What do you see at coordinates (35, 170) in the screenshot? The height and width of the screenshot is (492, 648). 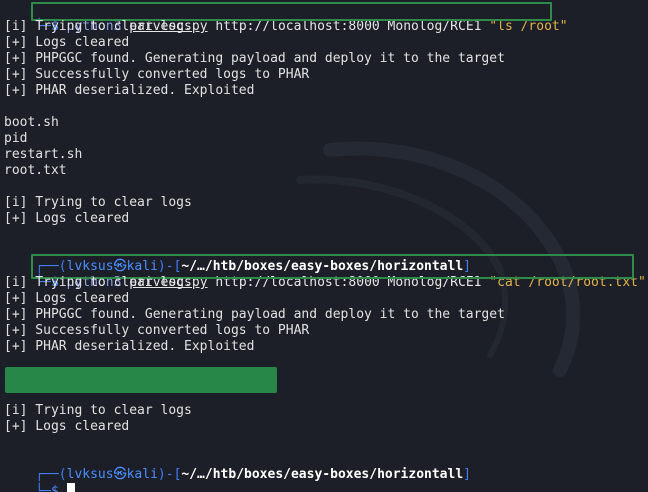 I see `output-line: root.txt` at bounding box center [35, 170].